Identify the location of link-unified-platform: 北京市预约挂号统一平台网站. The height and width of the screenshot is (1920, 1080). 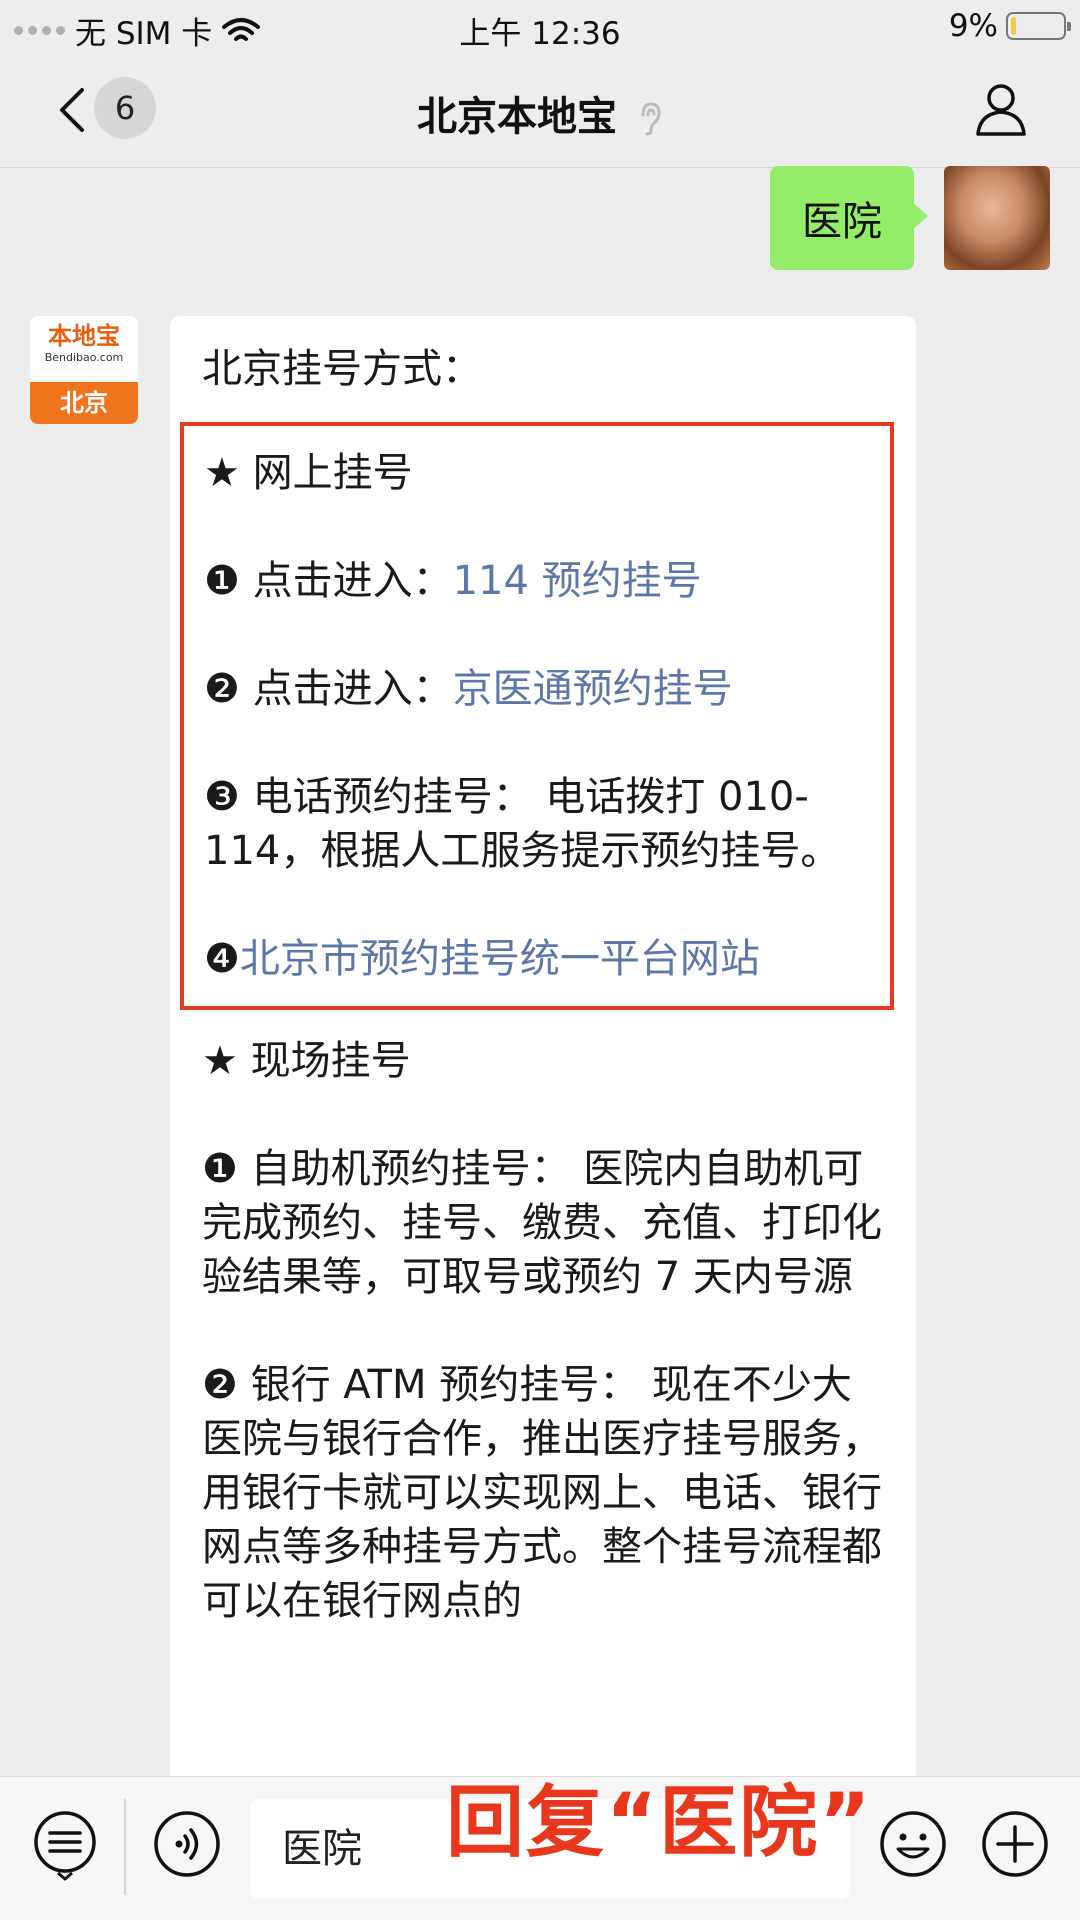
(500, 959).